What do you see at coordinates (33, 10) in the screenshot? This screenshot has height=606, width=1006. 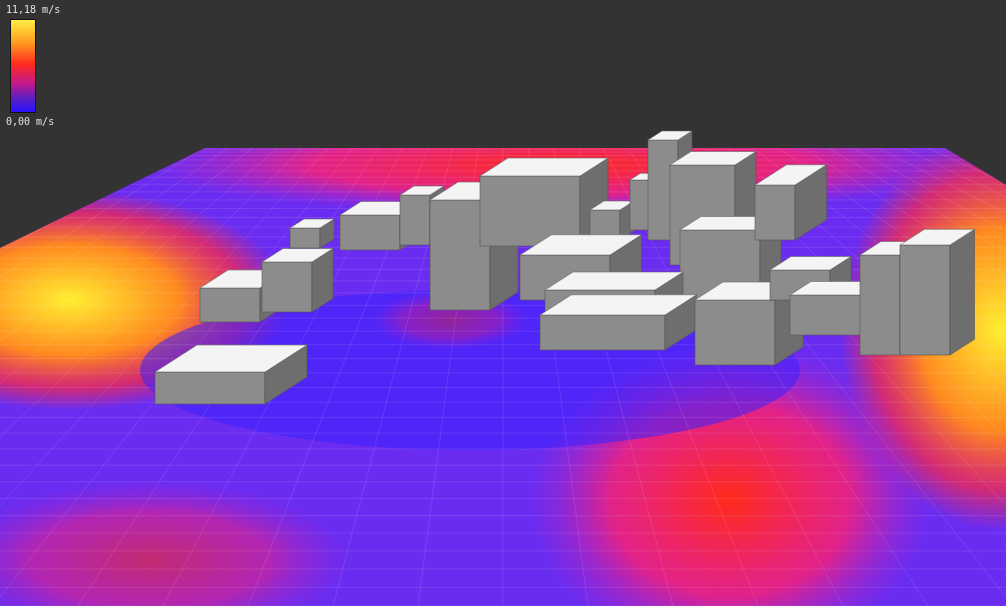 I see `legend-max-label: 11,18 m/s` at bounding box center [33, 10].